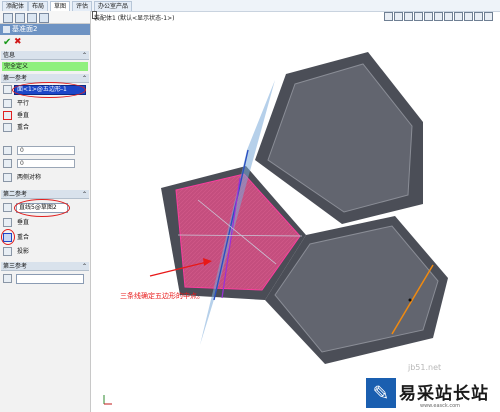 This screenshot has height=412, width=500. What do you see at coordinates (440, 406) in the screenshot?
I see `brand-url: www.easck.com` at bounding box center [440, 406].